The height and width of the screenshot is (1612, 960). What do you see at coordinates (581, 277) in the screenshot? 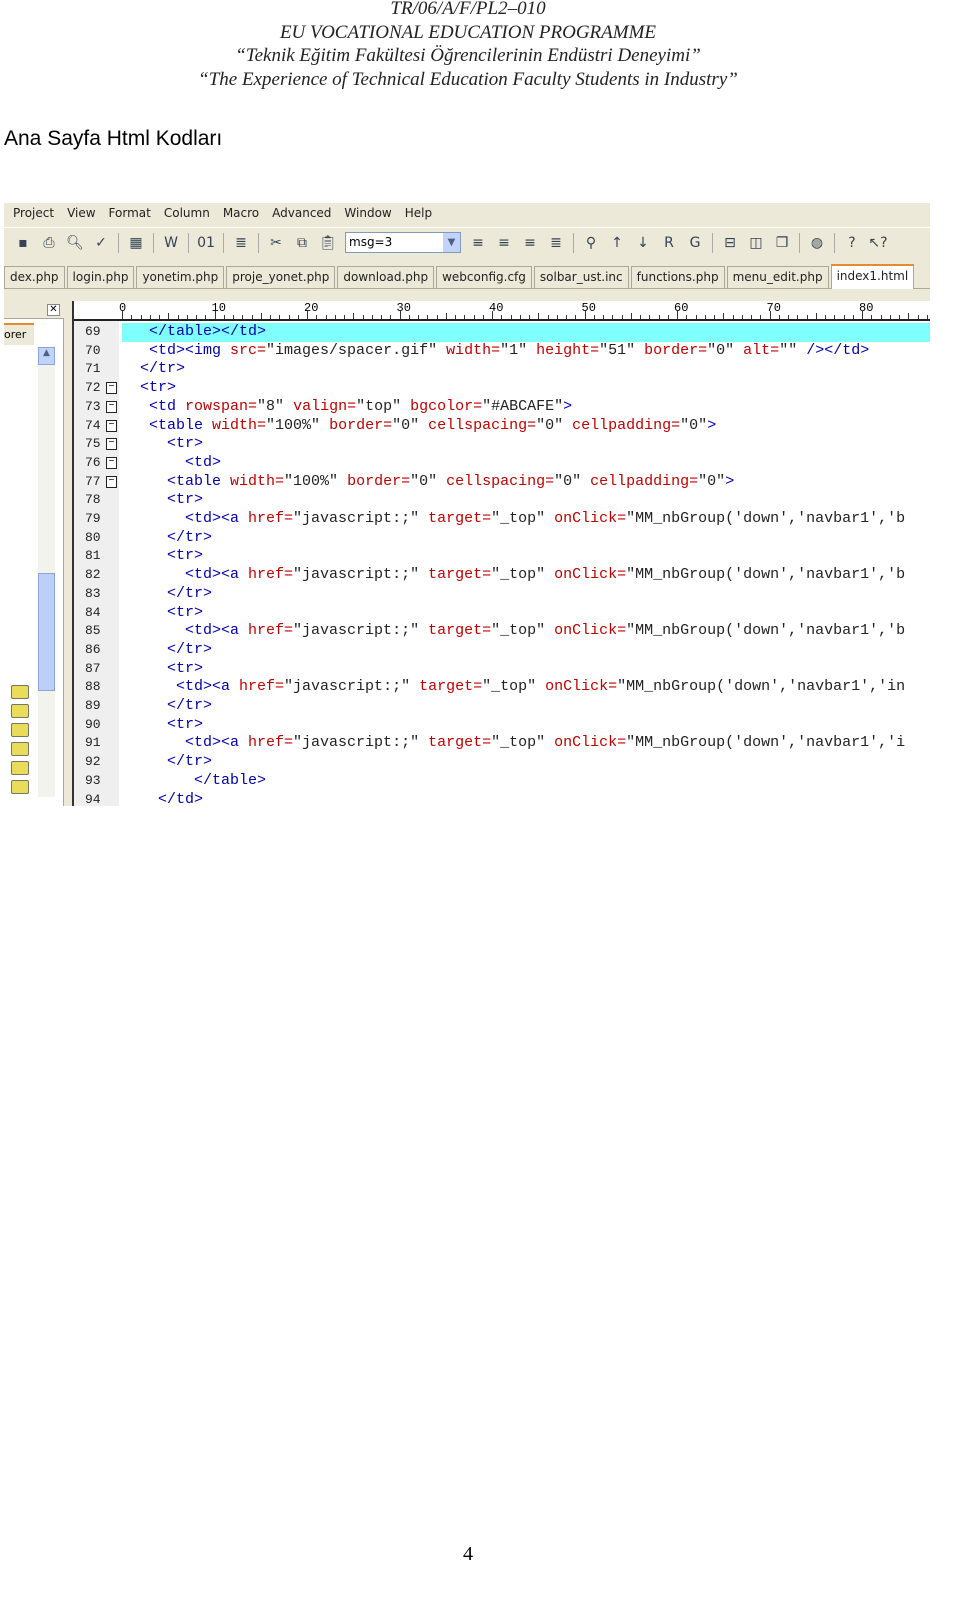
I see `tab-solbar-ust-inc: solbar_ust.inc` at bounding box center [581, 277].